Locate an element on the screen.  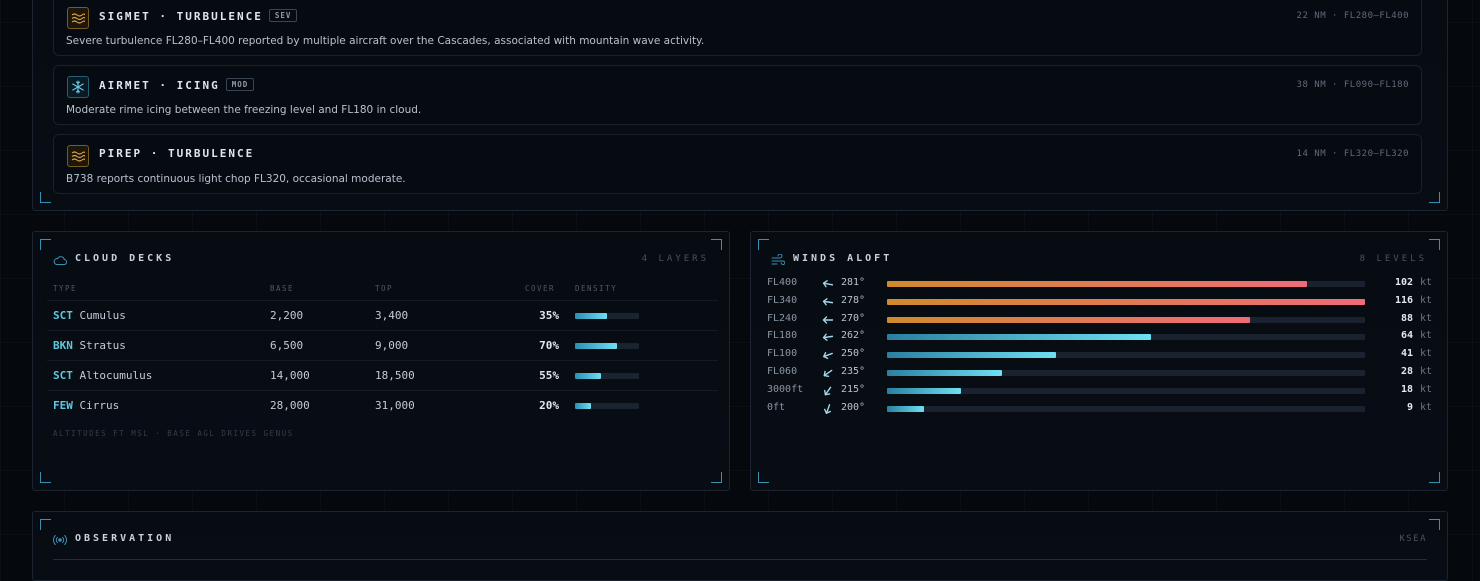
wind-level-label: FL340 is located at coordinates (782, 300).